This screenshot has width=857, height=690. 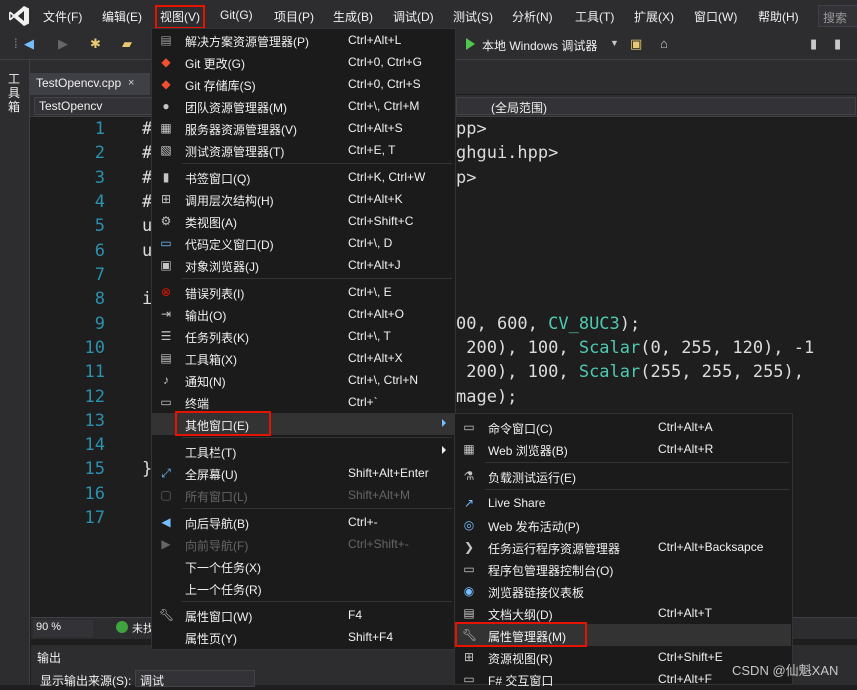 I want to click on view-menu-item-solution-explorer: ▤ 解决方案资源管理器(P) Ctrl+Alt+L, so click(x=303, y=40).